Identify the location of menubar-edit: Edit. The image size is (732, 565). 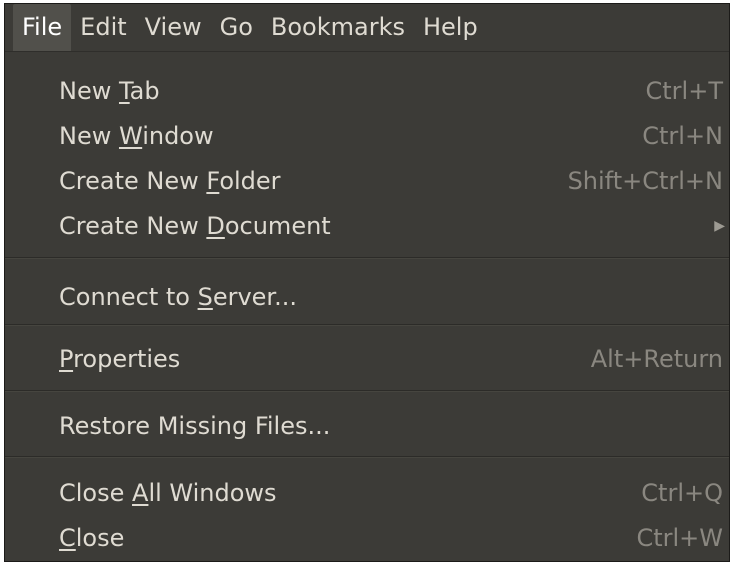
(103, 27).